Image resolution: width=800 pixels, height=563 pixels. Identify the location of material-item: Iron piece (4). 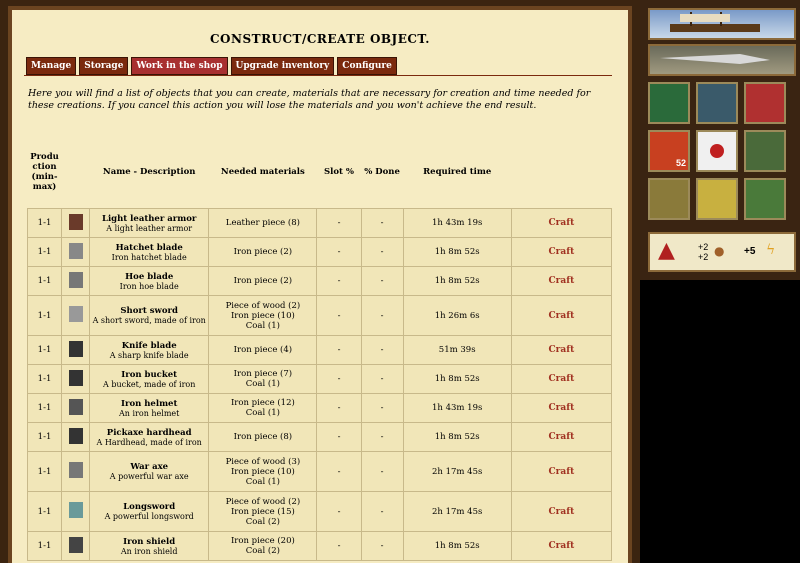
(263, 350).